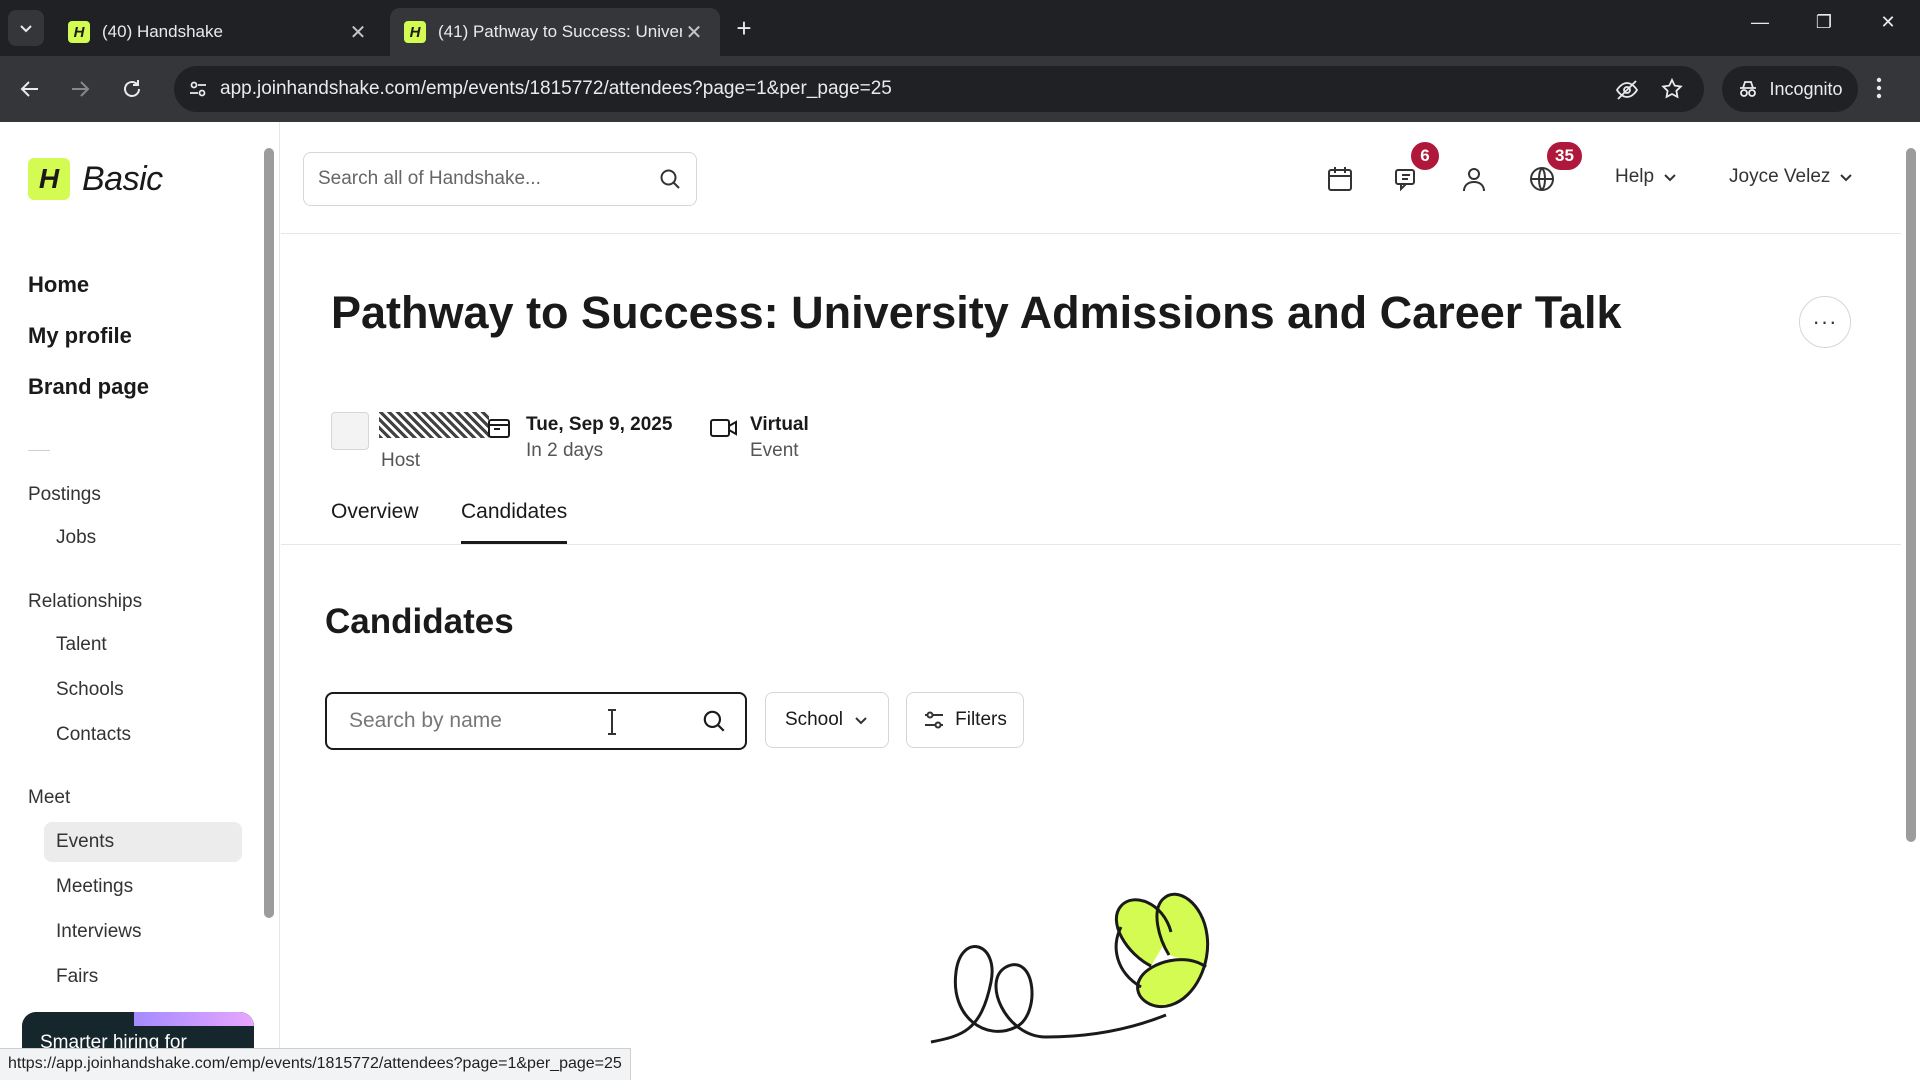 This screenshot has height=1080, width=1920. I want to click on eye-off-icon, so click(1627, 90).